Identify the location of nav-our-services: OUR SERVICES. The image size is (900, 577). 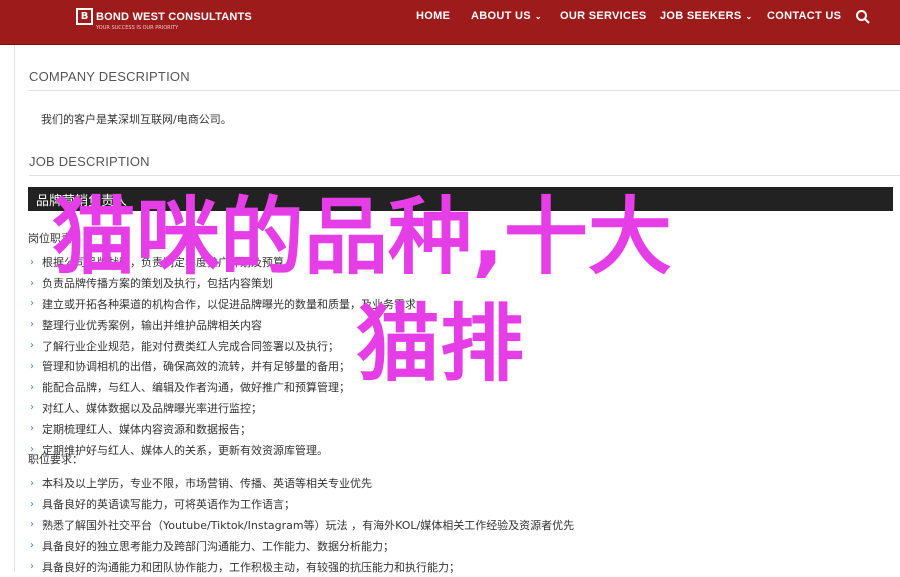
(603, 16).